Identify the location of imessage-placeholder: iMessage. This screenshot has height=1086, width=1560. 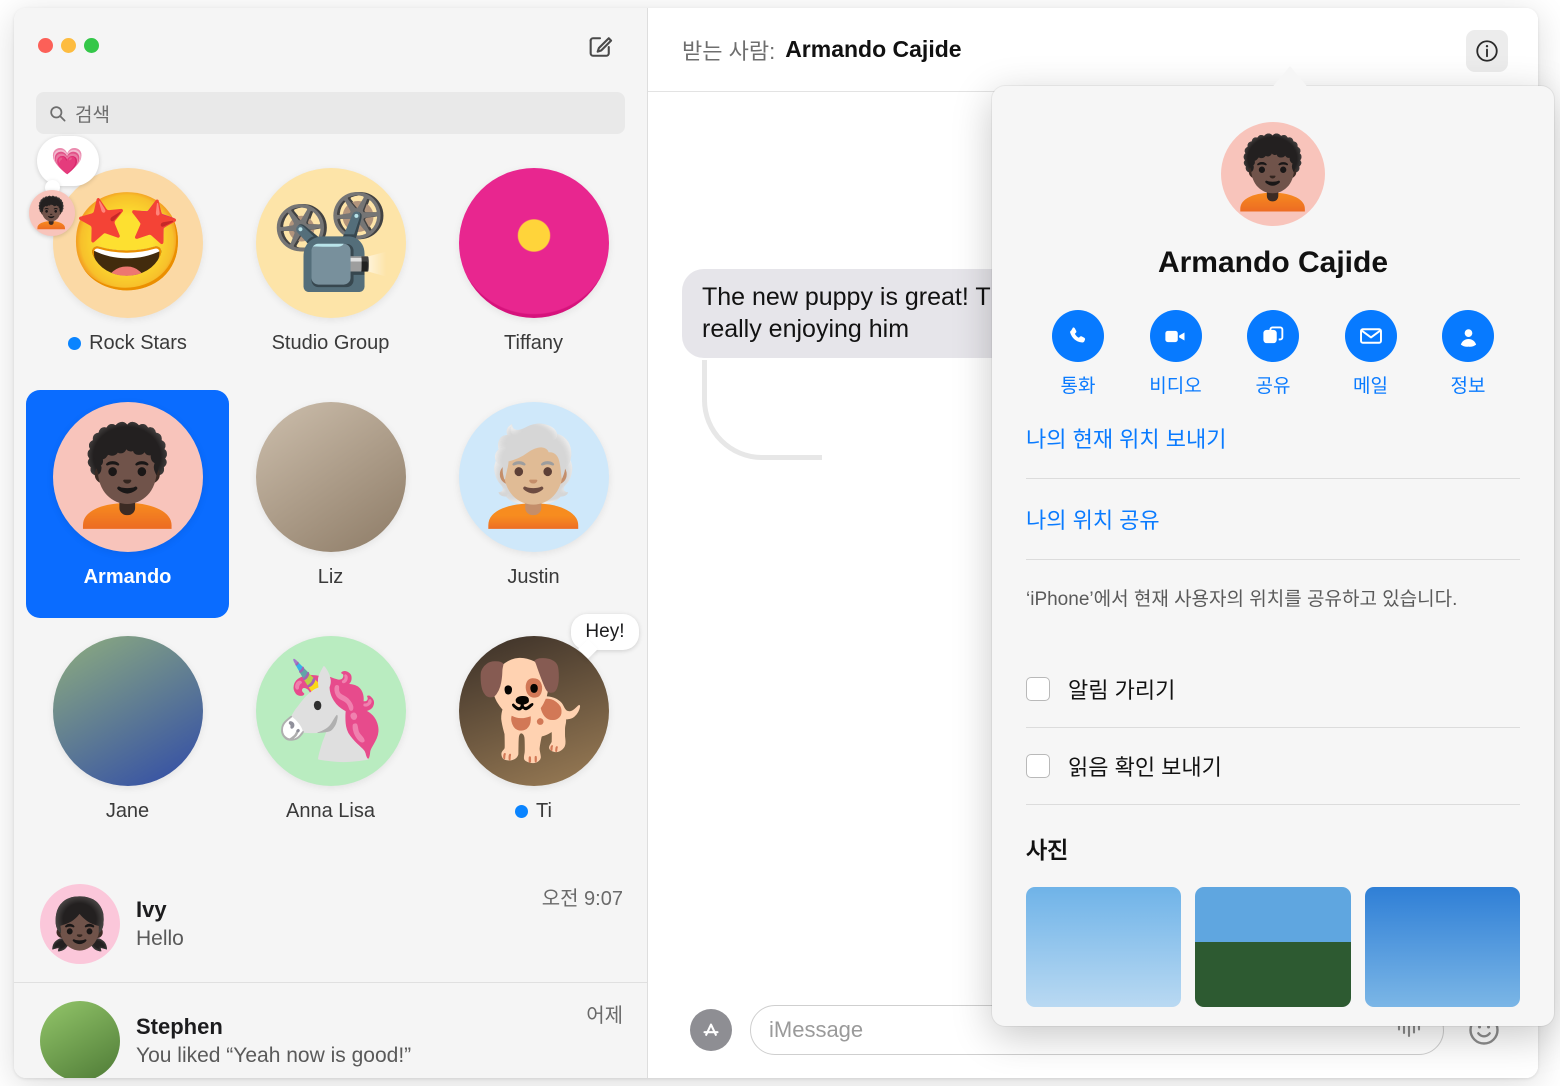
(816, 1029).